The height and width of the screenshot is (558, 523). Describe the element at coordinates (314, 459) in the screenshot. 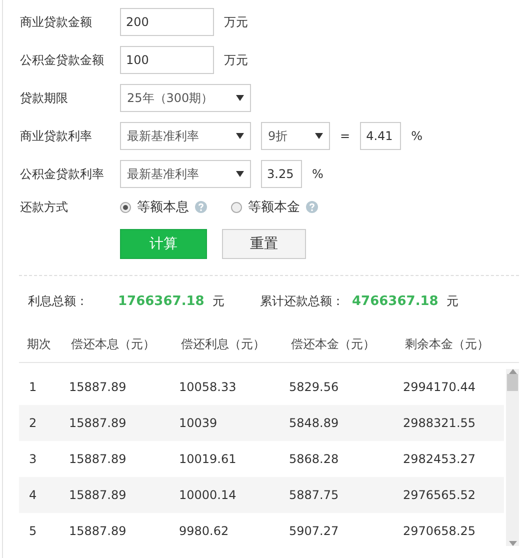

I see `table-cell-text: 5868.28` at that location.